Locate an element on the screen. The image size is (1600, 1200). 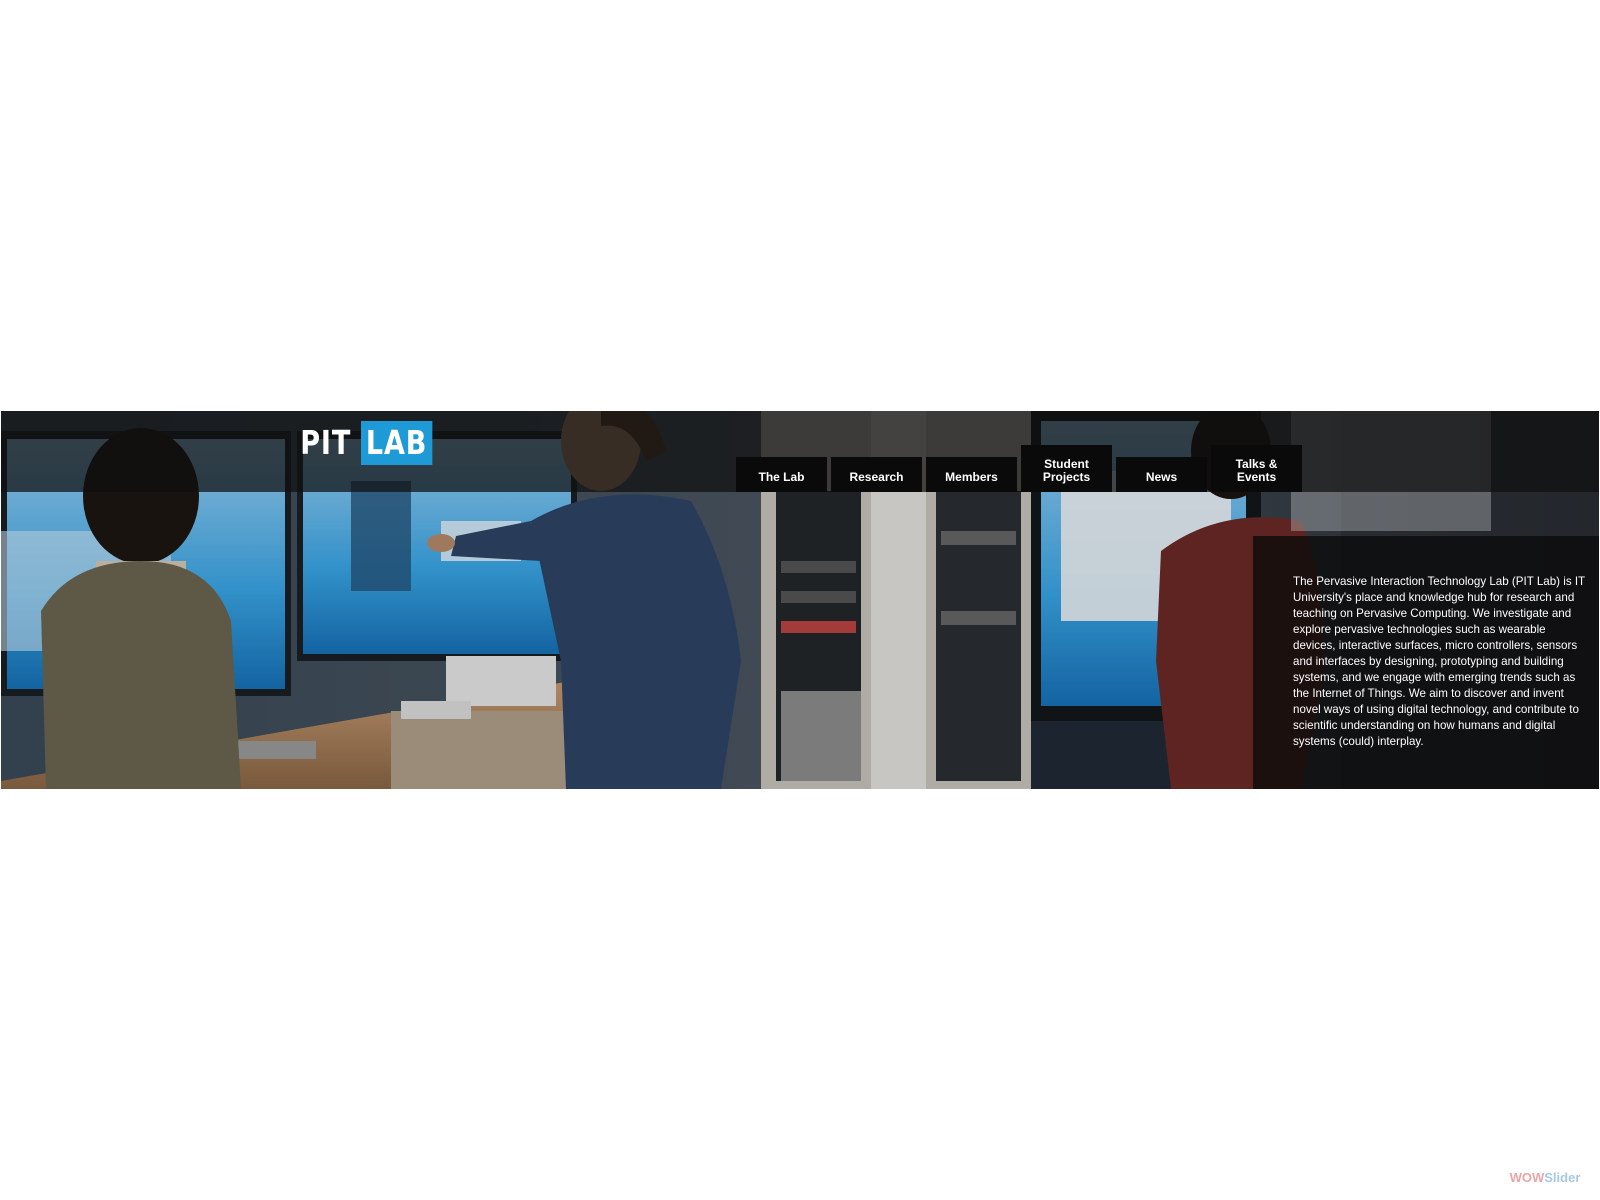
nav-news-label: News is located at coordinates (1161, 477).